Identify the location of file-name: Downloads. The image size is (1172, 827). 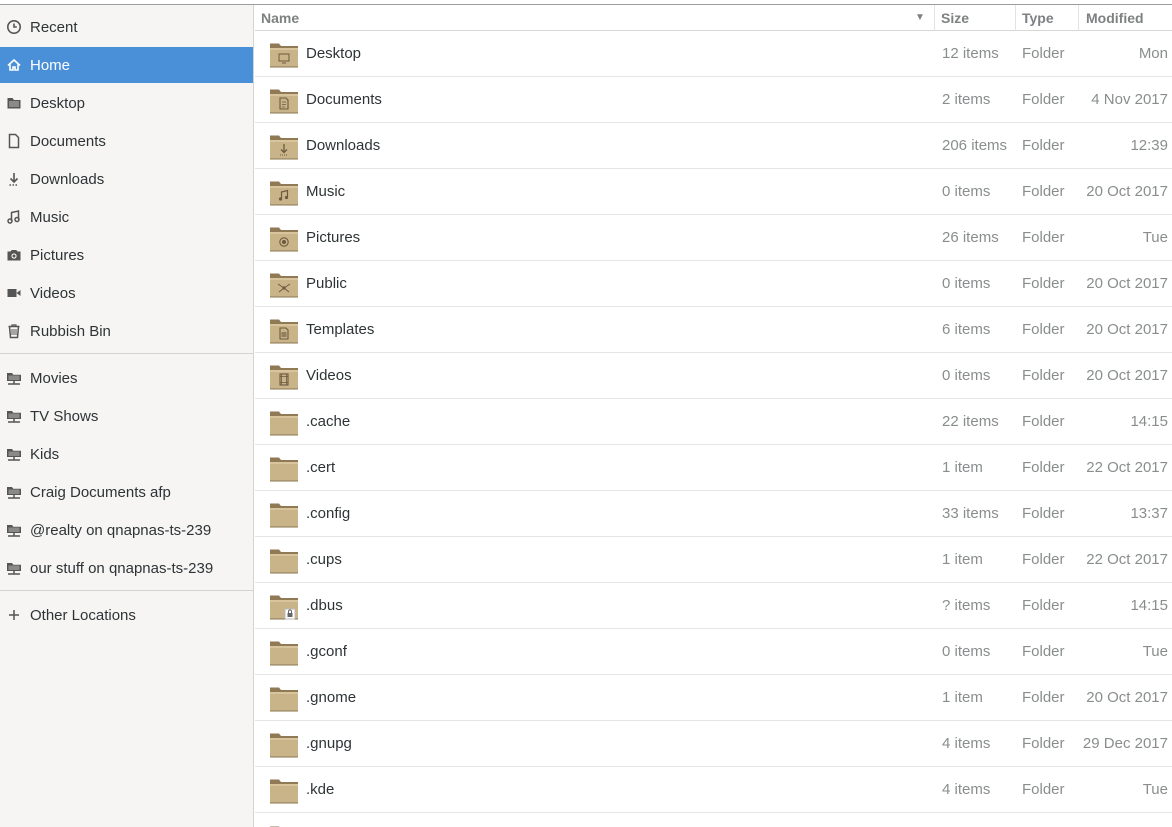
(343, 145).